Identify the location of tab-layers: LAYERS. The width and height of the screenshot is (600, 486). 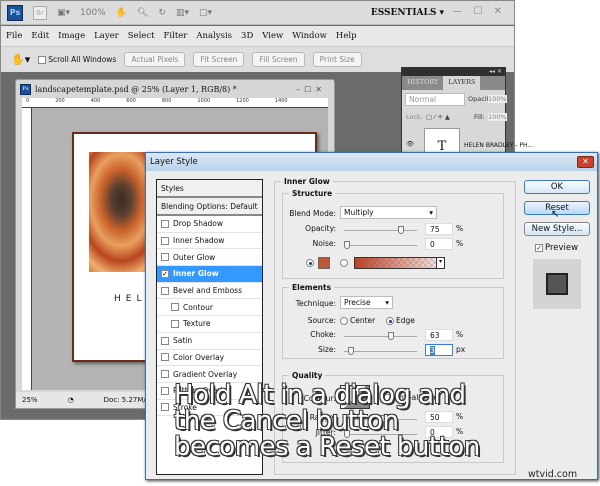
(462, 83).